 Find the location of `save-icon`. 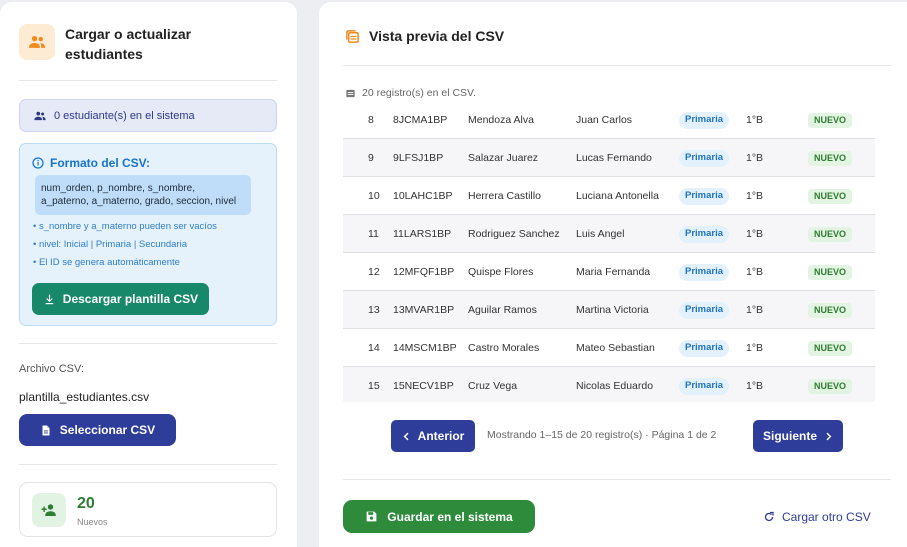

save-icon is located at coordinates (371, 516).